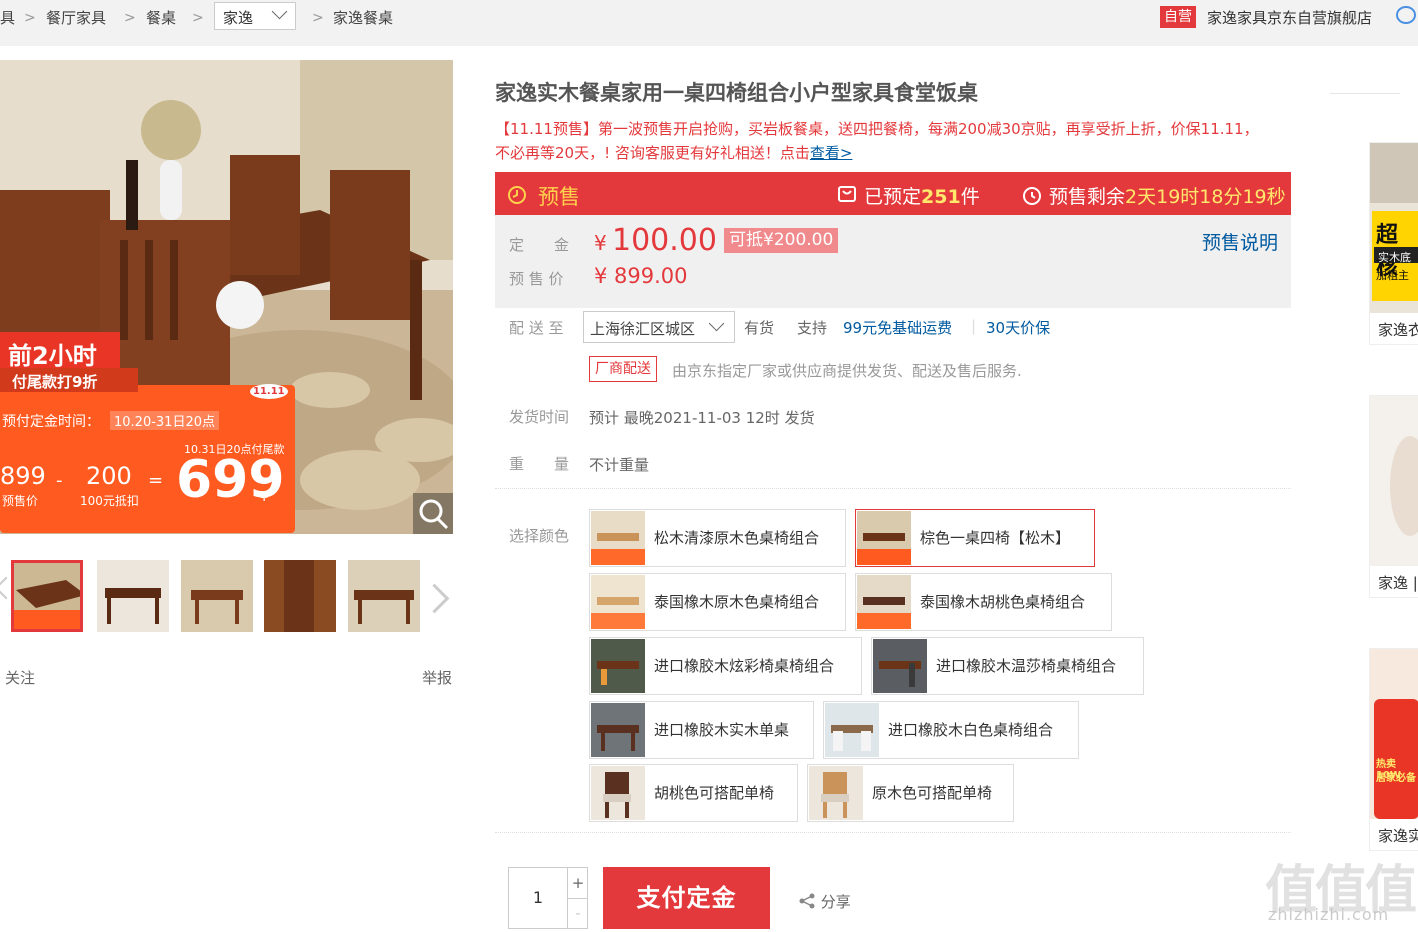  I want to click on color-option: 进口橡胶木温莎椅桌椅组合, so click(1007, 666).